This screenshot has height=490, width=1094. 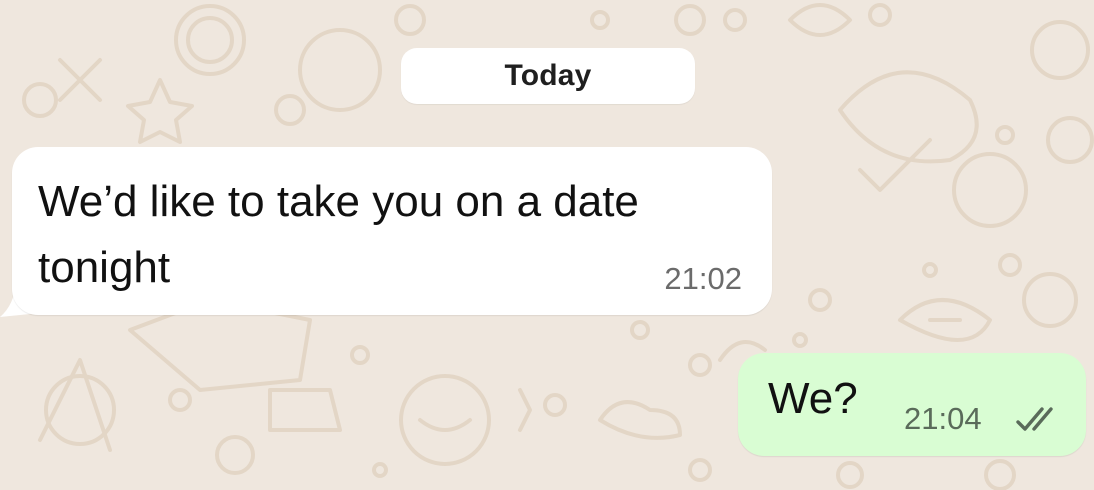 I want to click on message-timestamp: 21:02, so click(x=703, y=278).